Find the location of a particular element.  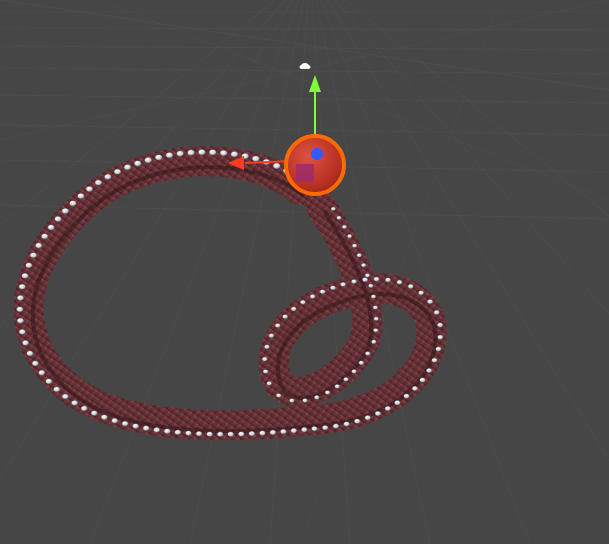

gizmo-ring is located at coordinates (315, 165).